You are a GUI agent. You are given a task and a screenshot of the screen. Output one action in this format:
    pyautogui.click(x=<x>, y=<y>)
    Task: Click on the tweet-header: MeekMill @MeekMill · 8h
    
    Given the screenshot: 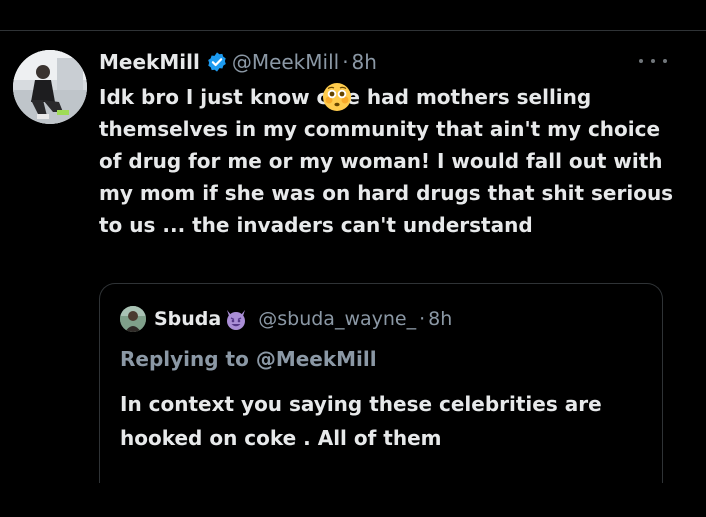 What is the action you would take?
    pyautogui.click(x=238, y=62)
    